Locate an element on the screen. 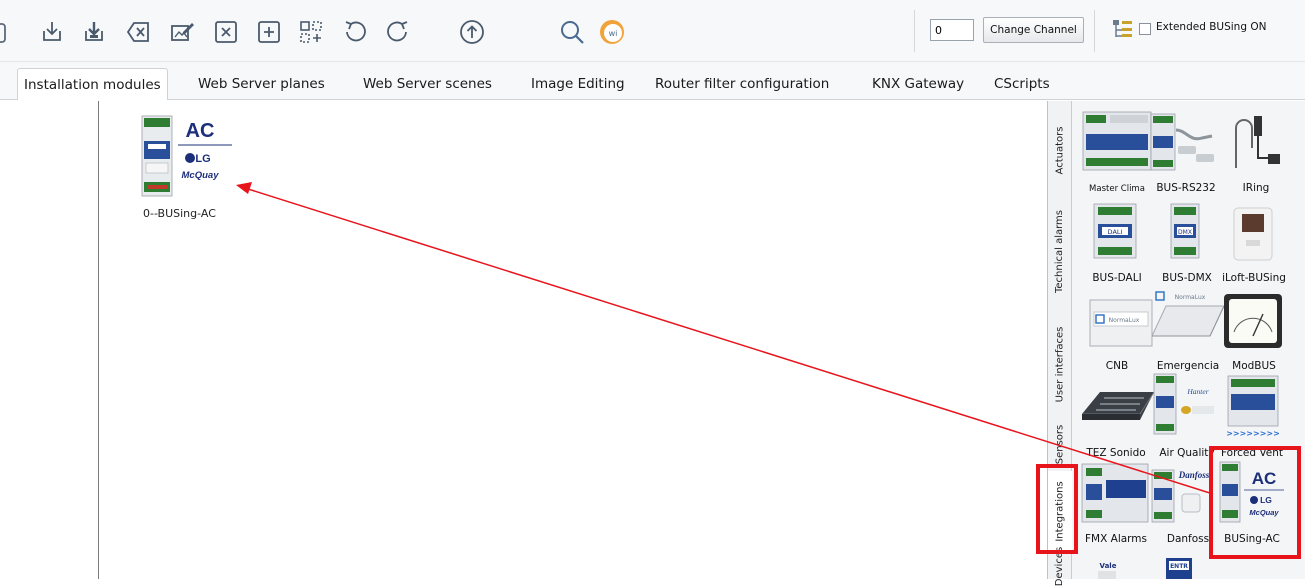 Image resolution: width=1305 pixels, height=586 pixels. backspace-icon is located at coordinates (139, 32).